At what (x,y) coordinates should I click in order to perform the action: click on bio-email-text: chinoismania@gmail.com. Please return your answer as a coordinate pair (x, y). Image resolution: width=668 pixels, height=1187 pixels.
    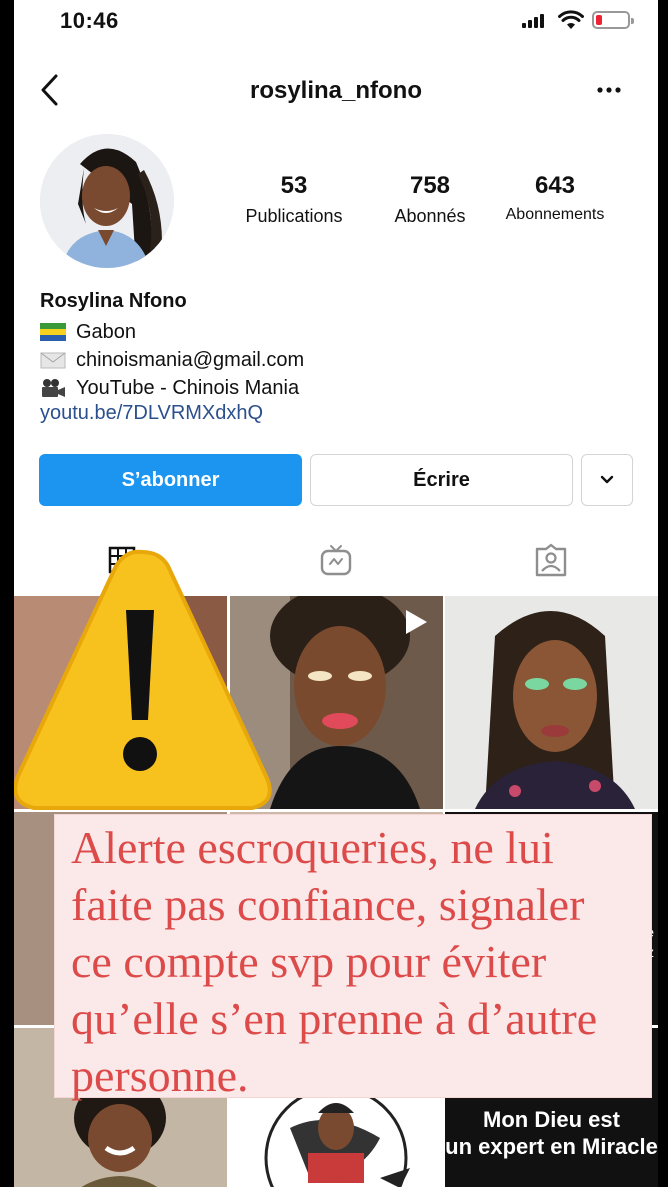
    Looking at the image, I should click on (190, 360).